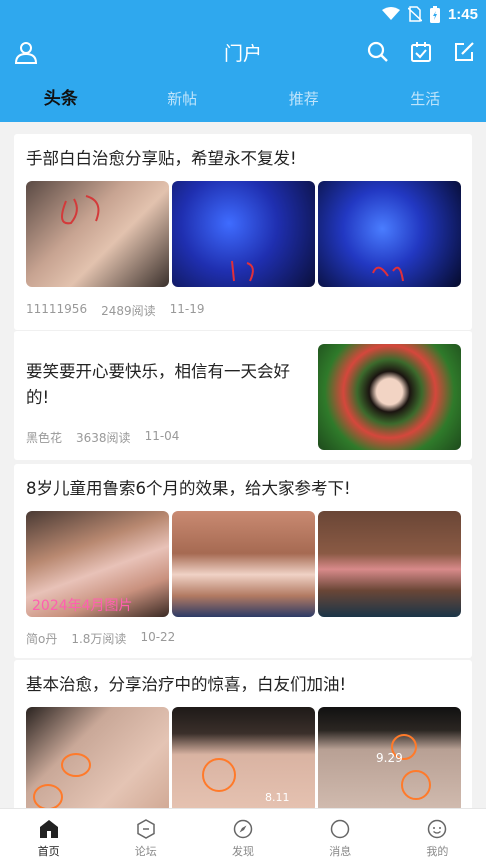 Image resolution: width=486 pixels, height=864 pixels. What do you see at coordinates (243, 14) in the screenshot?
I see `status-bar: 1:45` at bounding box center [243, 14].